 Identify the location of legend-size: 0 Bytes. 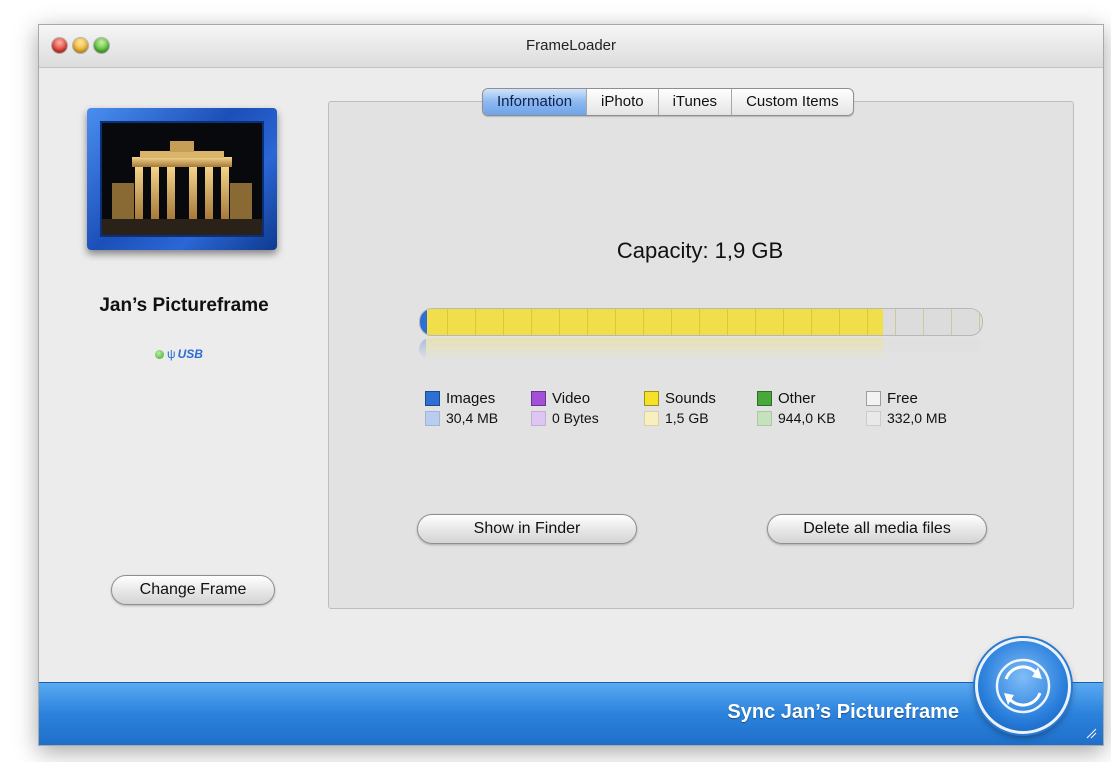
(575, 418).